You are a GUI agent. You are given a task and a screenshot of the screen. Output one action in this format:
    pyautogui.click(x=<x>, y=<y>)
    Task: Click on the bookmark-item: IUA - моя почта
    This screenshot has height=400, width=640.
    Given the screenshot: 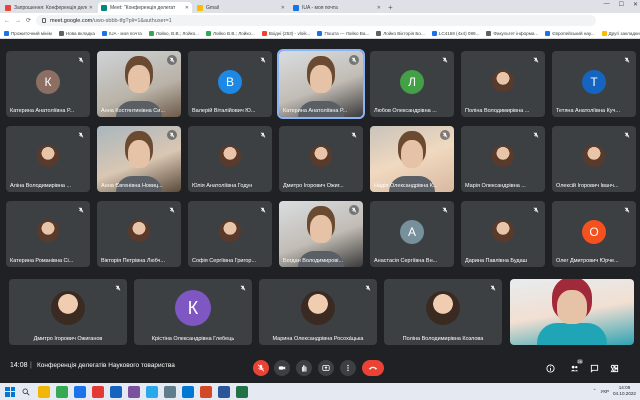 What is the action you would take?
    pyautogui.click(x=121, y=33)
    